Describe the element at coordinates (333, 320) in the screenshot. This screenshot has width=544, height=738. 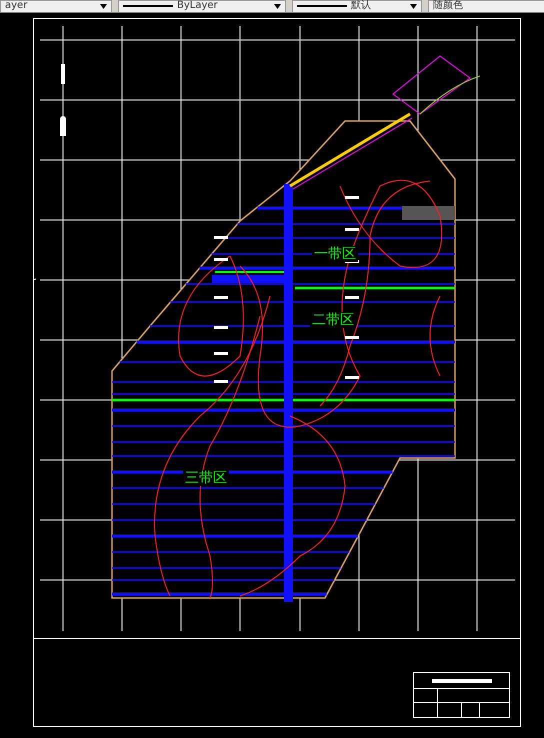
I see `zone-label: 二带区` at that location.